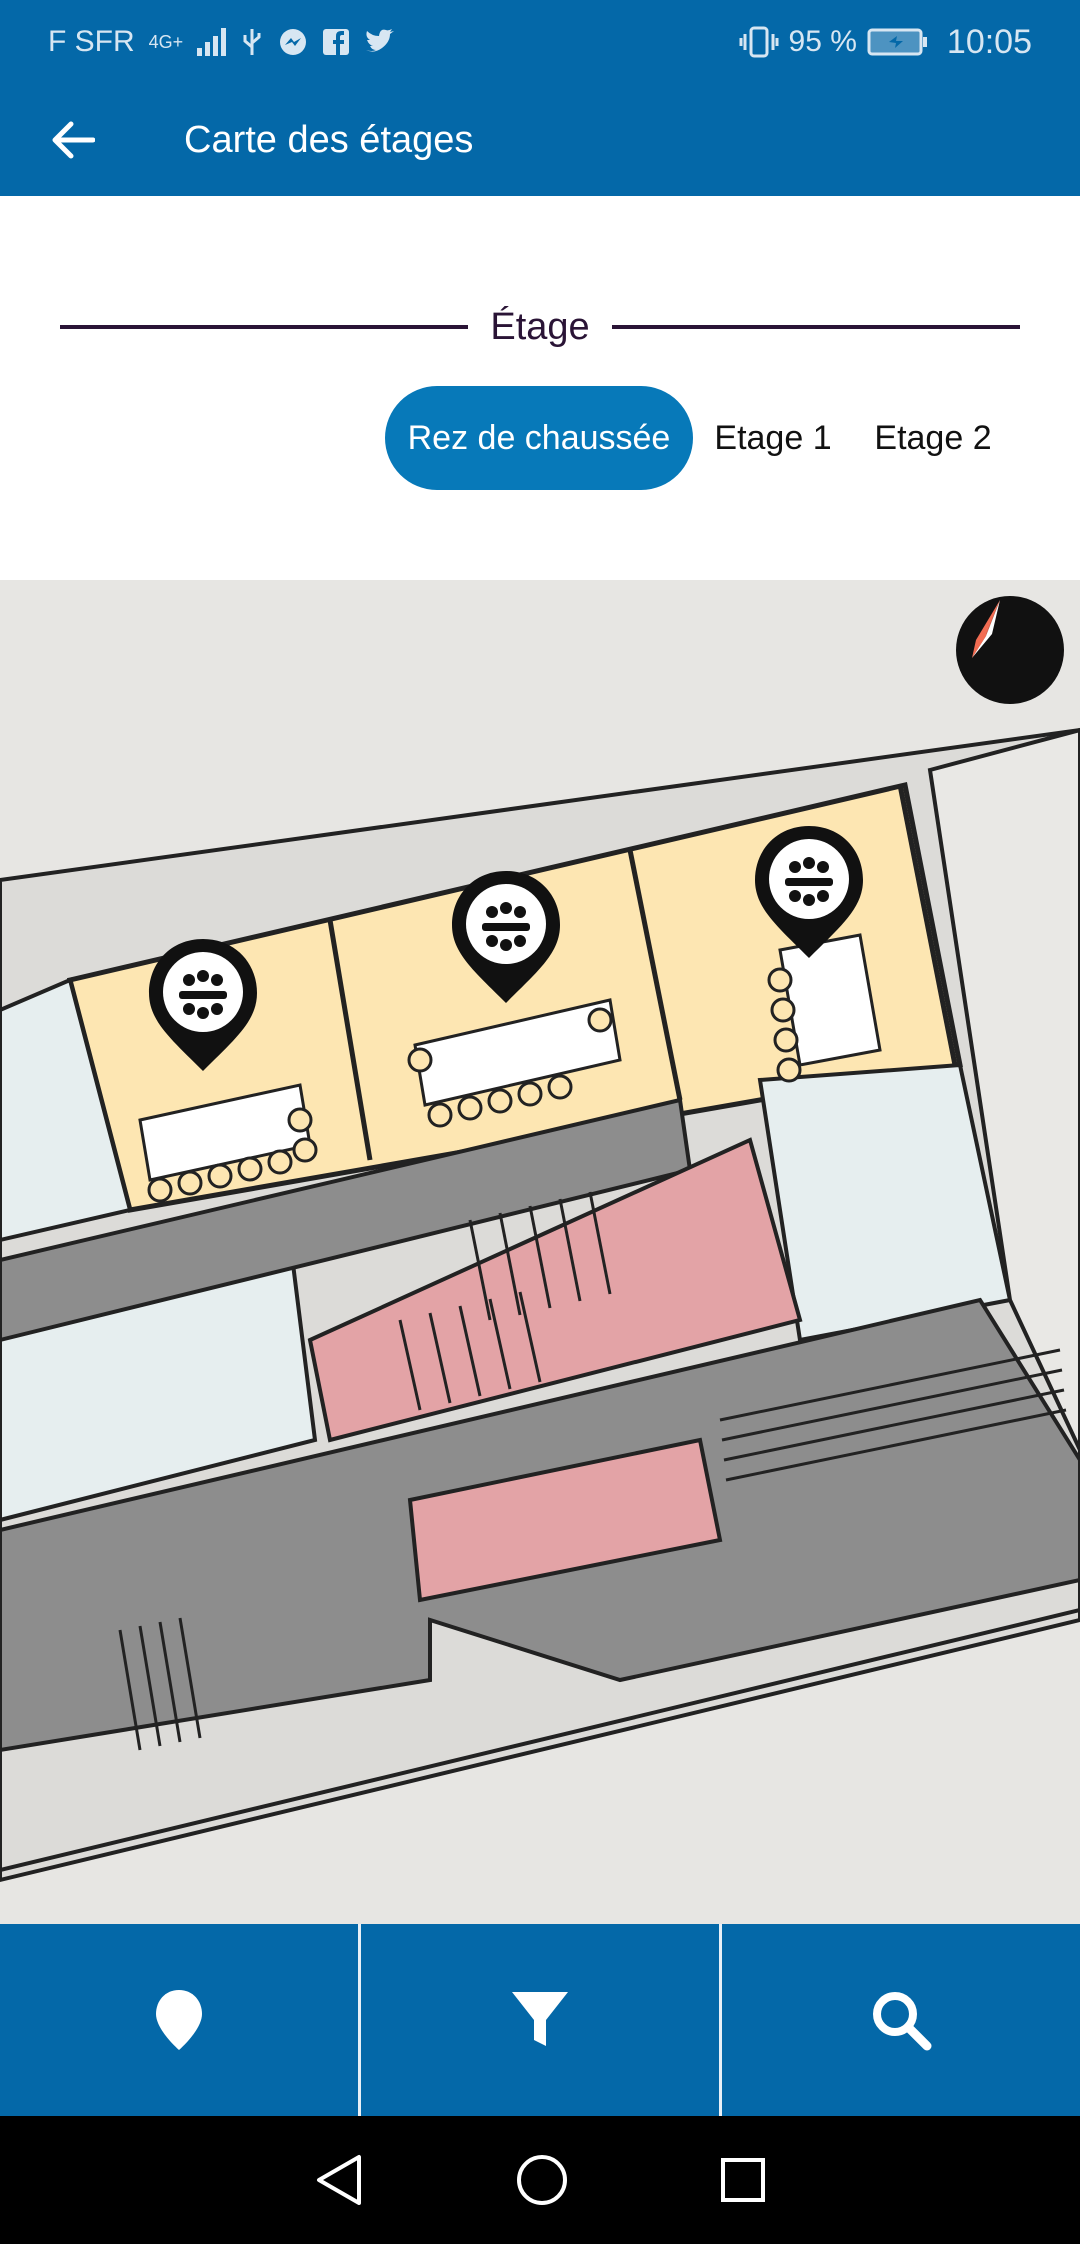 The width and height of the screenshot is (1080, 2244). I want to click on arrow-left-icon, so click(73, 140).